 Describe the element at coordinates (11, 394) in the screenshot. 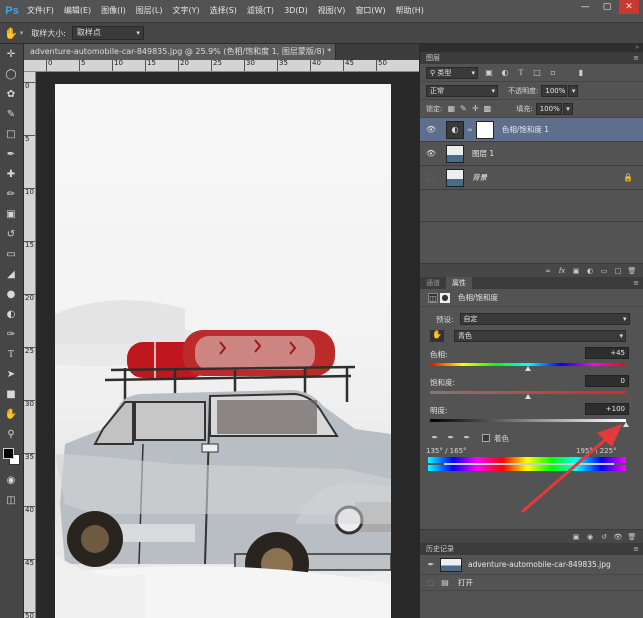

I see `rectangle-tool-icon: ■` at that location.